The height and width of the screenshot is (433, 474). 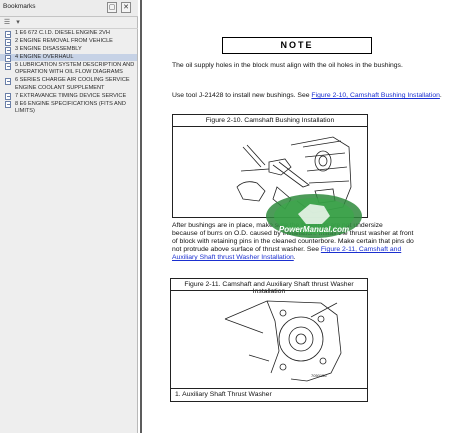 What do you see at coordinates (69, 8) in the screenshot?
I see `bookmarks-header: Bookmarks ▢ ✕` at bounding box center [69, 8].